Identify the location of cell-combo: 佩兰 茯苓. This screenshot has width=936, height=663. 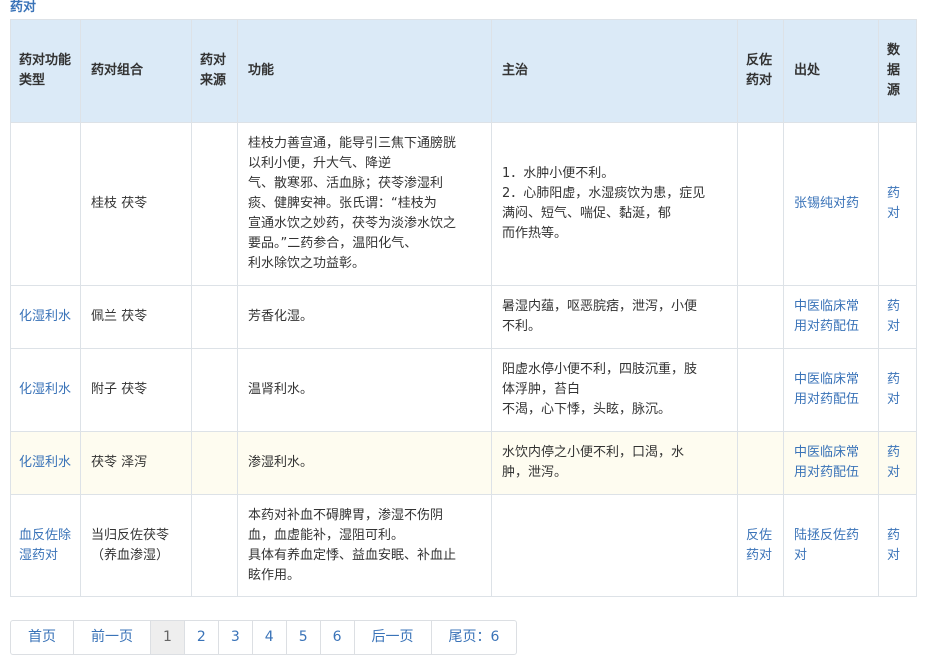
(136, 317).